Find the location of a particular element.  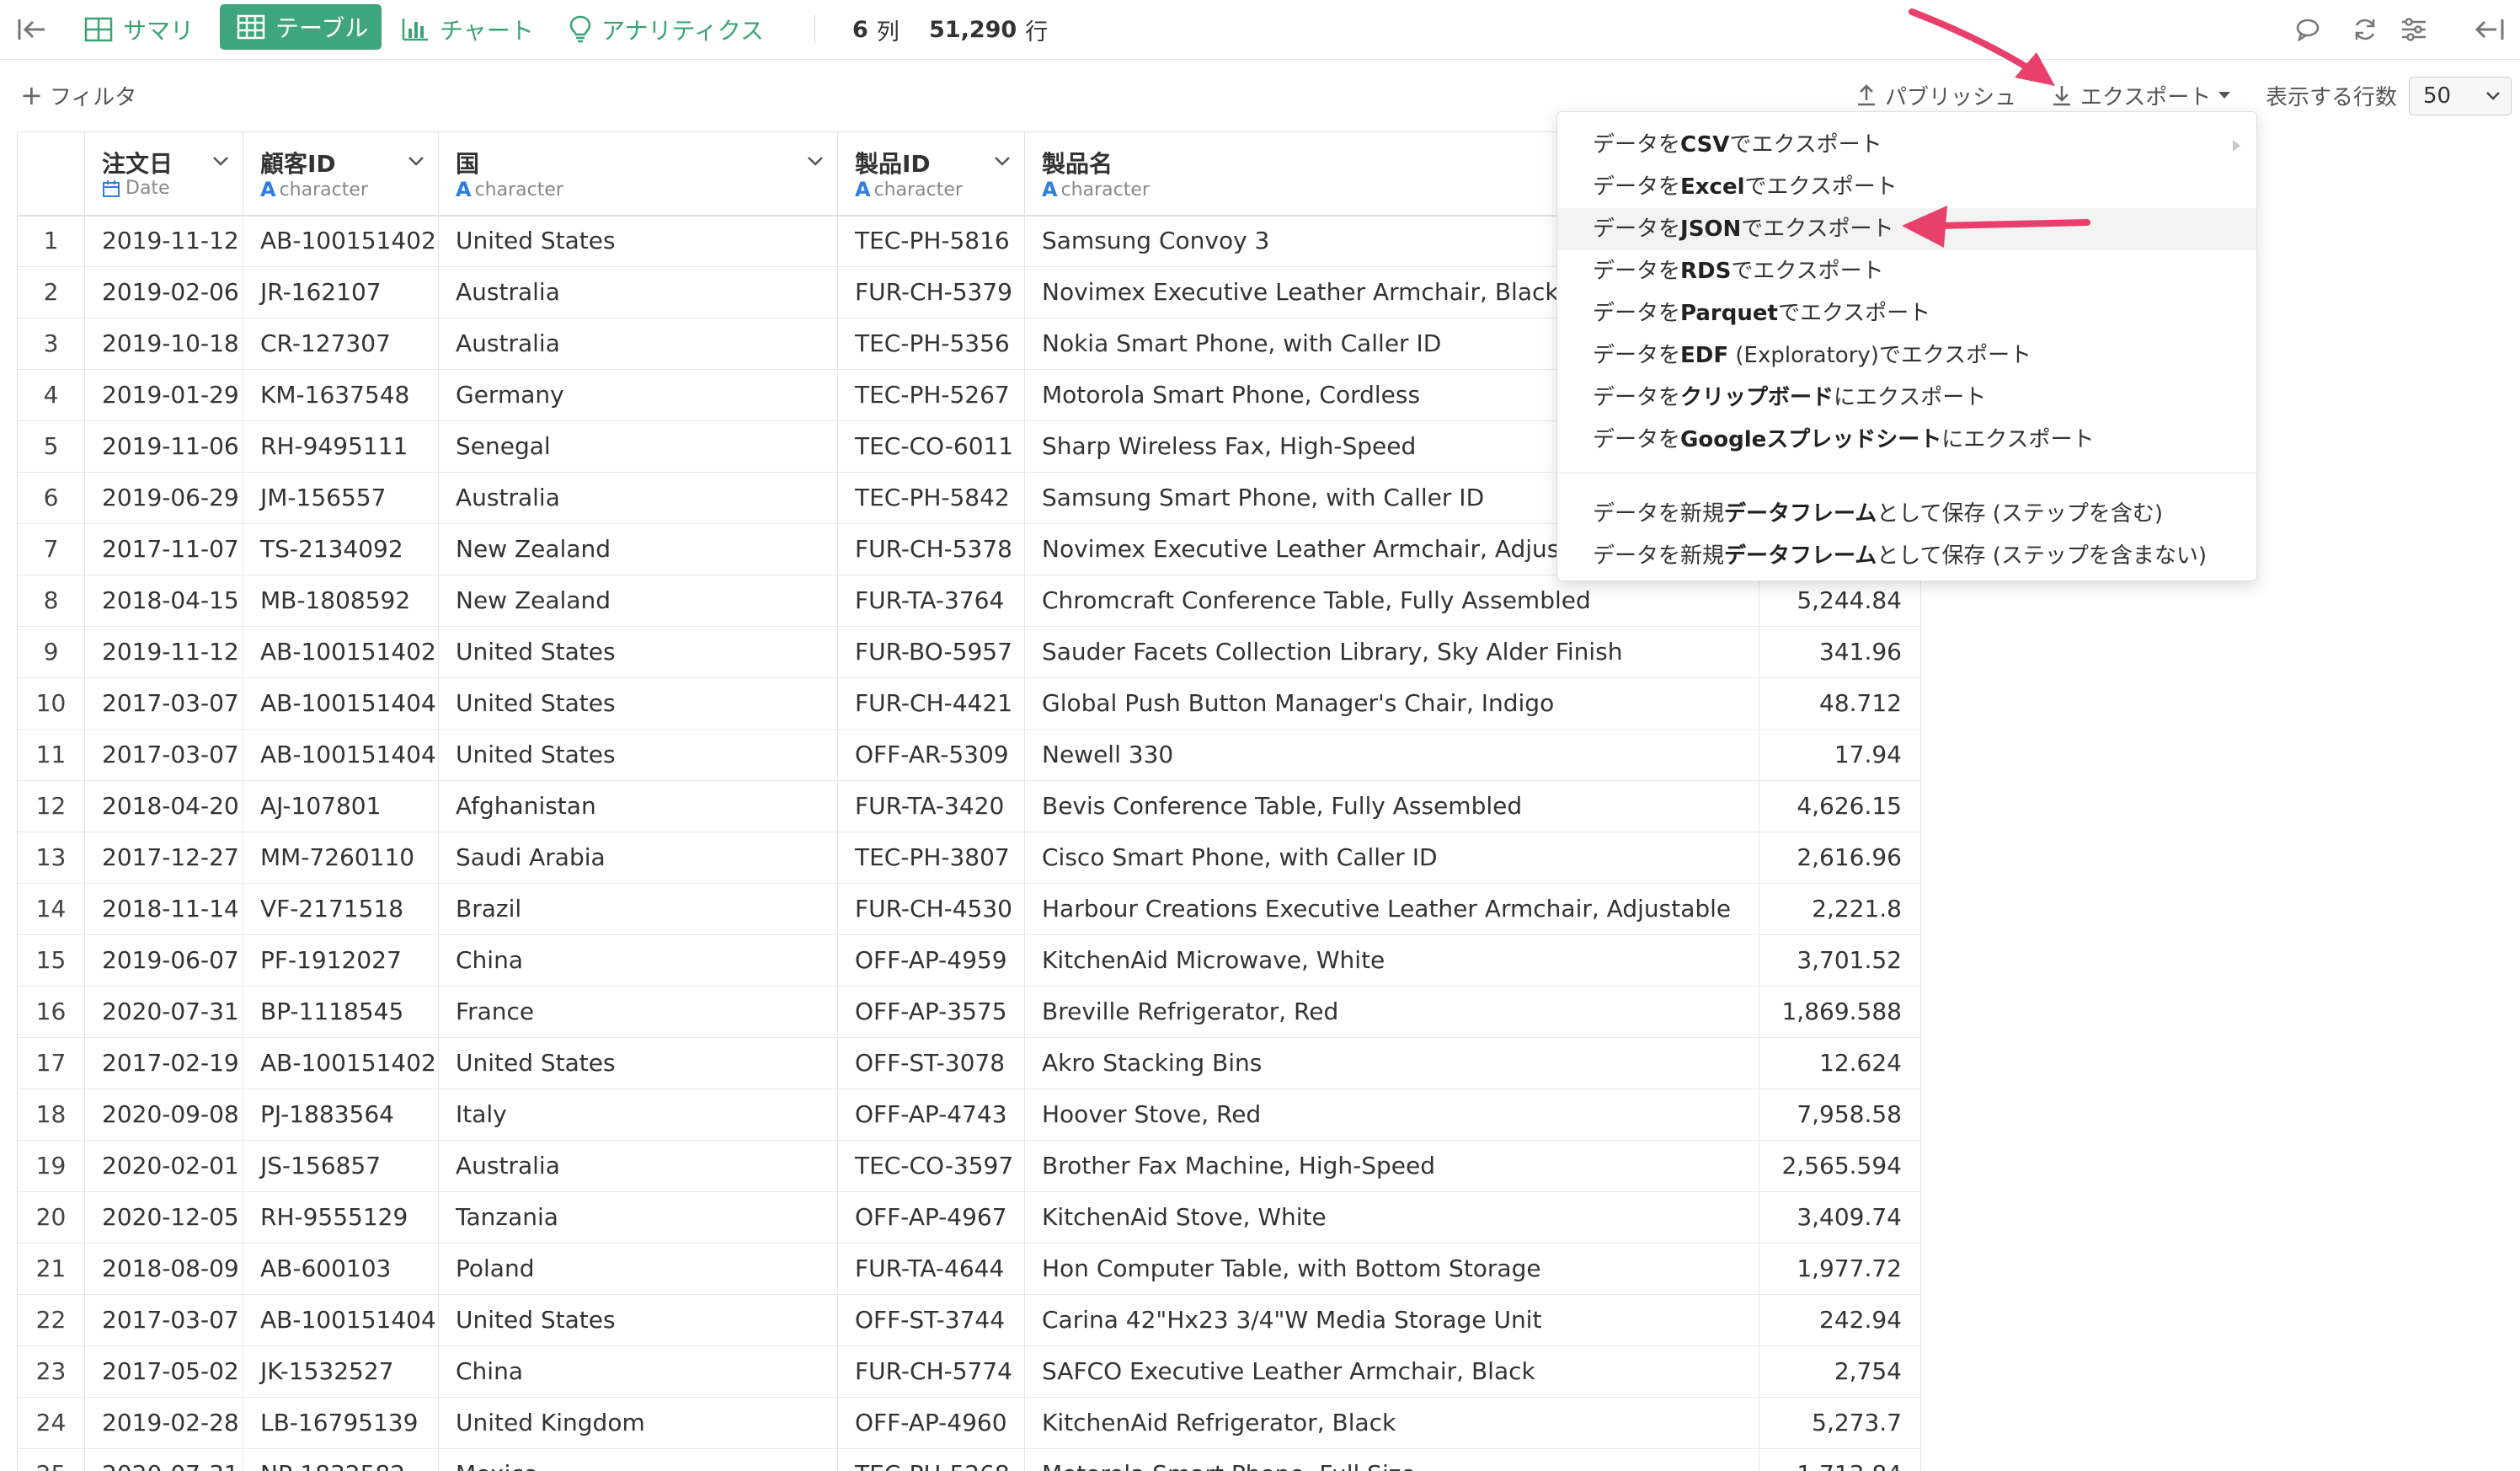

cell-customer-id: PF-1912027 is located at coordinates (341, 961).